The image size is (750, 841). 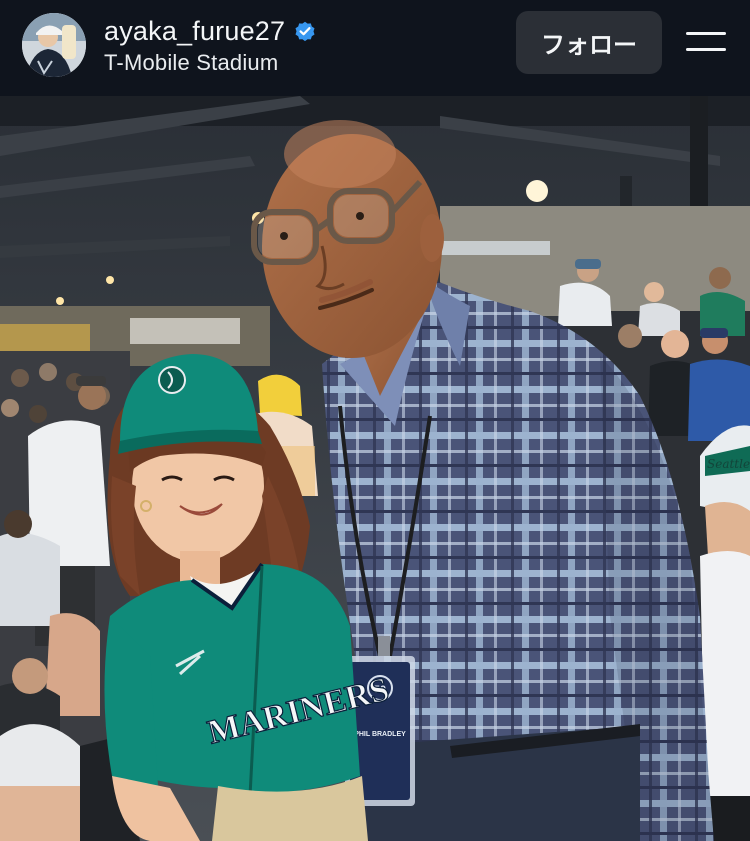 I want to click on username-row: ayaka_furue27, so click(x=210, y=31).